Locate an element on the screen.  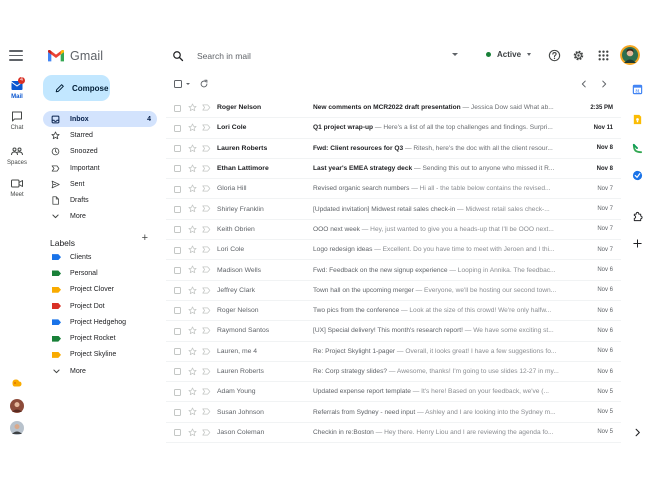
label-item-project-hedgehog: Project Hedgehog is located at coordinates (100, 322).